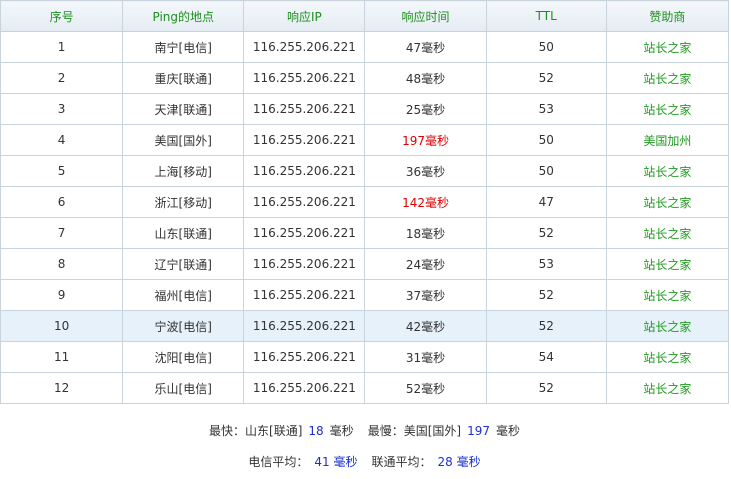 The width and height of the screenshot is (731, 479). What do you see at coordinates (183, 47) in the screenshot?
I see `cell-location: 南宁[电信]` at bounding box center [183, 47].